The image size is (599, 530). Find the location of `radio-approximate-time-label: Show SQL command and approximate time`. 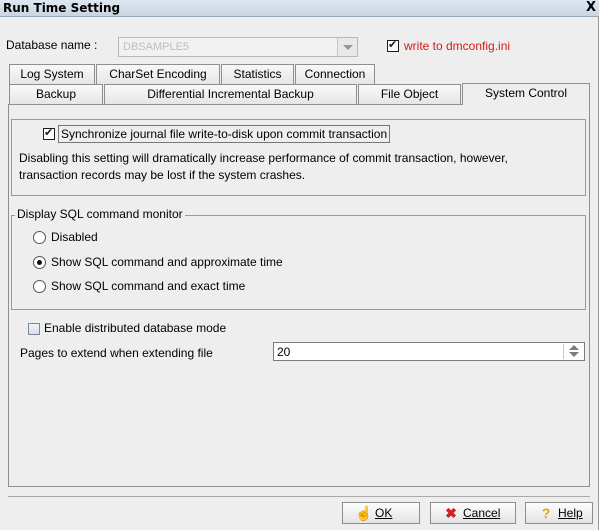

radio-approximate-time-label: Show SQL command and approximate time is located at coordinates (167, 262).